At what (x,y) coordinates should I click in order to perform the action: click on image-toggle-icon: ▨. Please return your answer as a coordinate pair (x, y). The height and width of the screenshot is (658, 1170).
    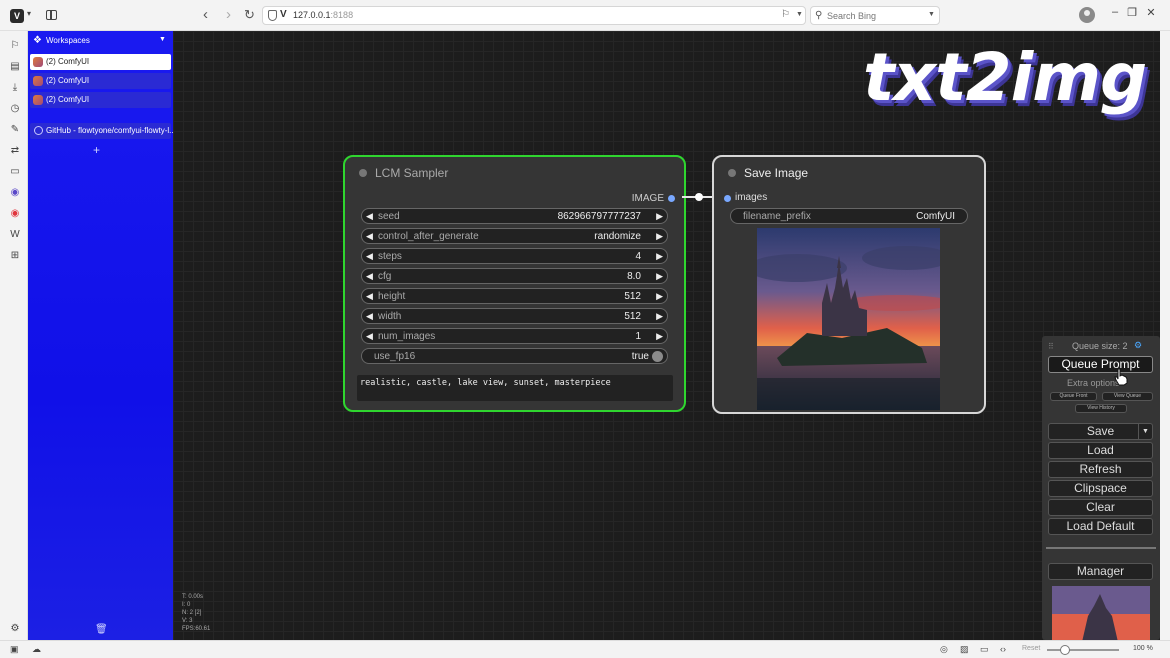
    Looking at the image, I should click on (964, 649).